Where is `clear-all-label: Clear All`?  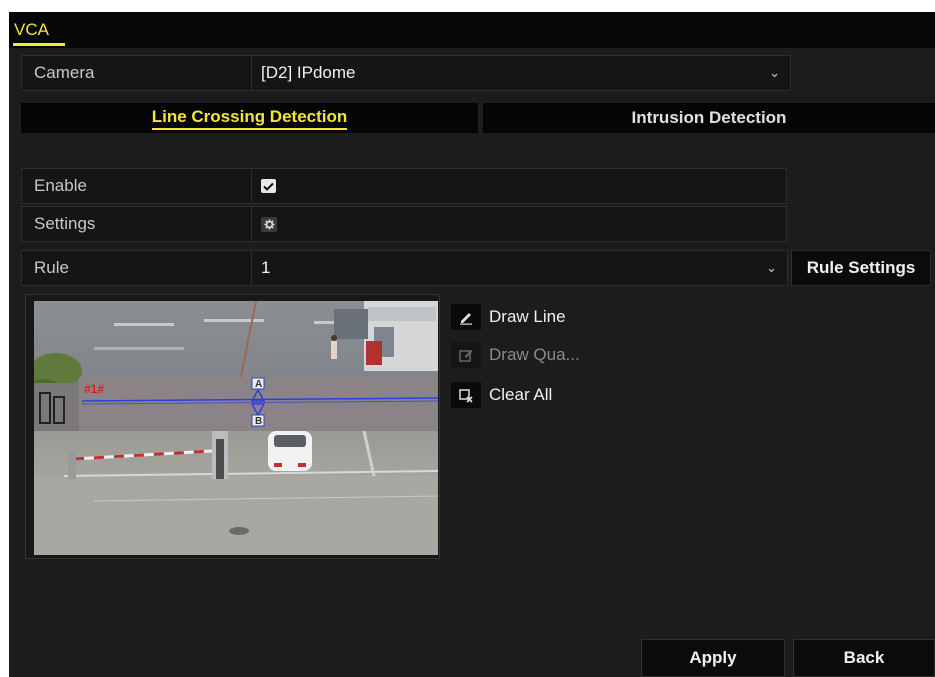
clear-all-label: Clear All is located at coordinates (521, 394).